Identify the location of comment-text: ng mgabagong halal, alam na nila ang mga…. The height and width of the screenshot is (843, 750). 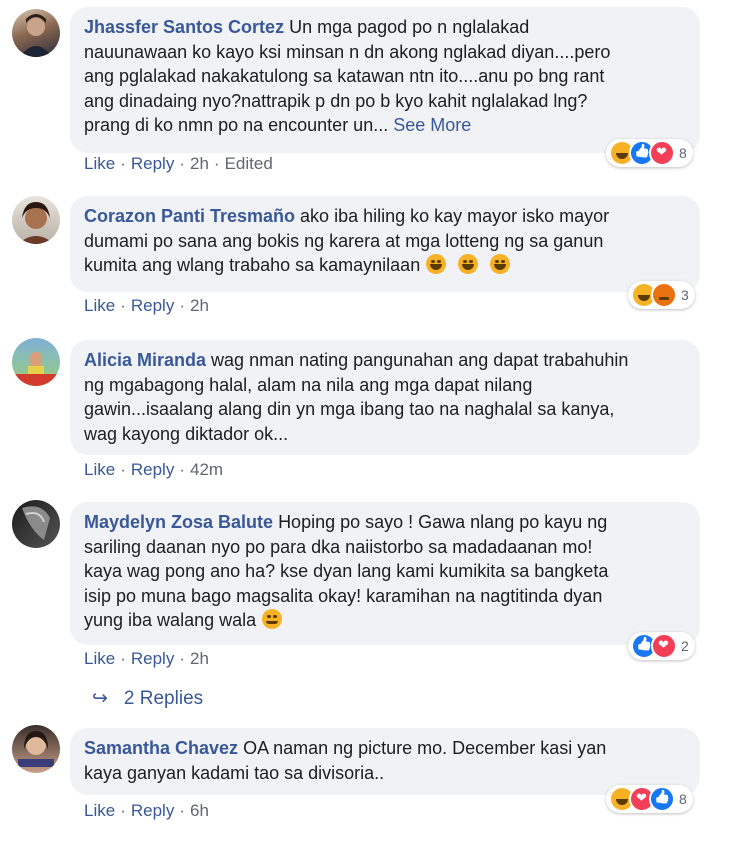
(308, 384).